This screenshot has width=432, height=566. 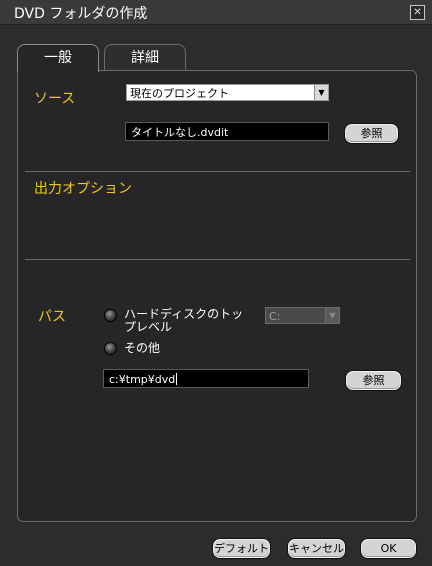 I want to click on radio-hdd-top-level-label: ハードディスクのトッ プレベル, so click(x=183, y=321).